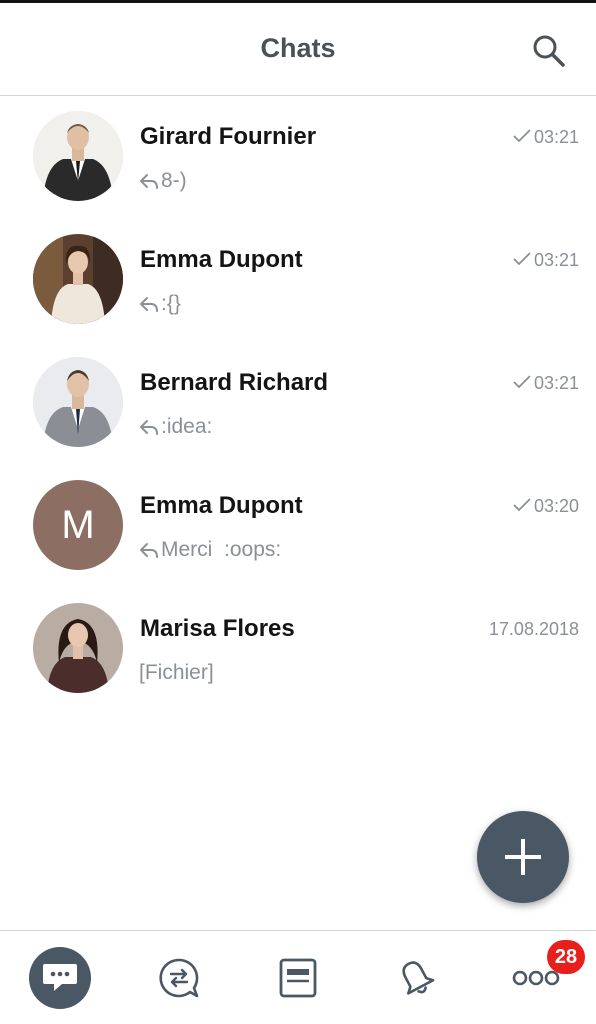  I want to click on chat-bubble-icon, so click(60, 977).